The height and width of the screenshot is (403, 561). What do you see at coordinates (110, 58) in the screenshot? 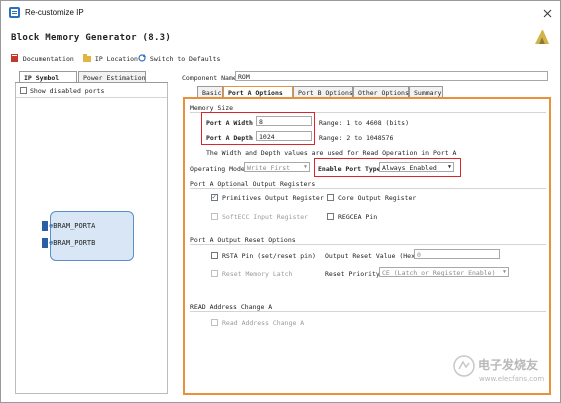
I see `ip-location-button: IP Location` at bounding box center [110, 58].